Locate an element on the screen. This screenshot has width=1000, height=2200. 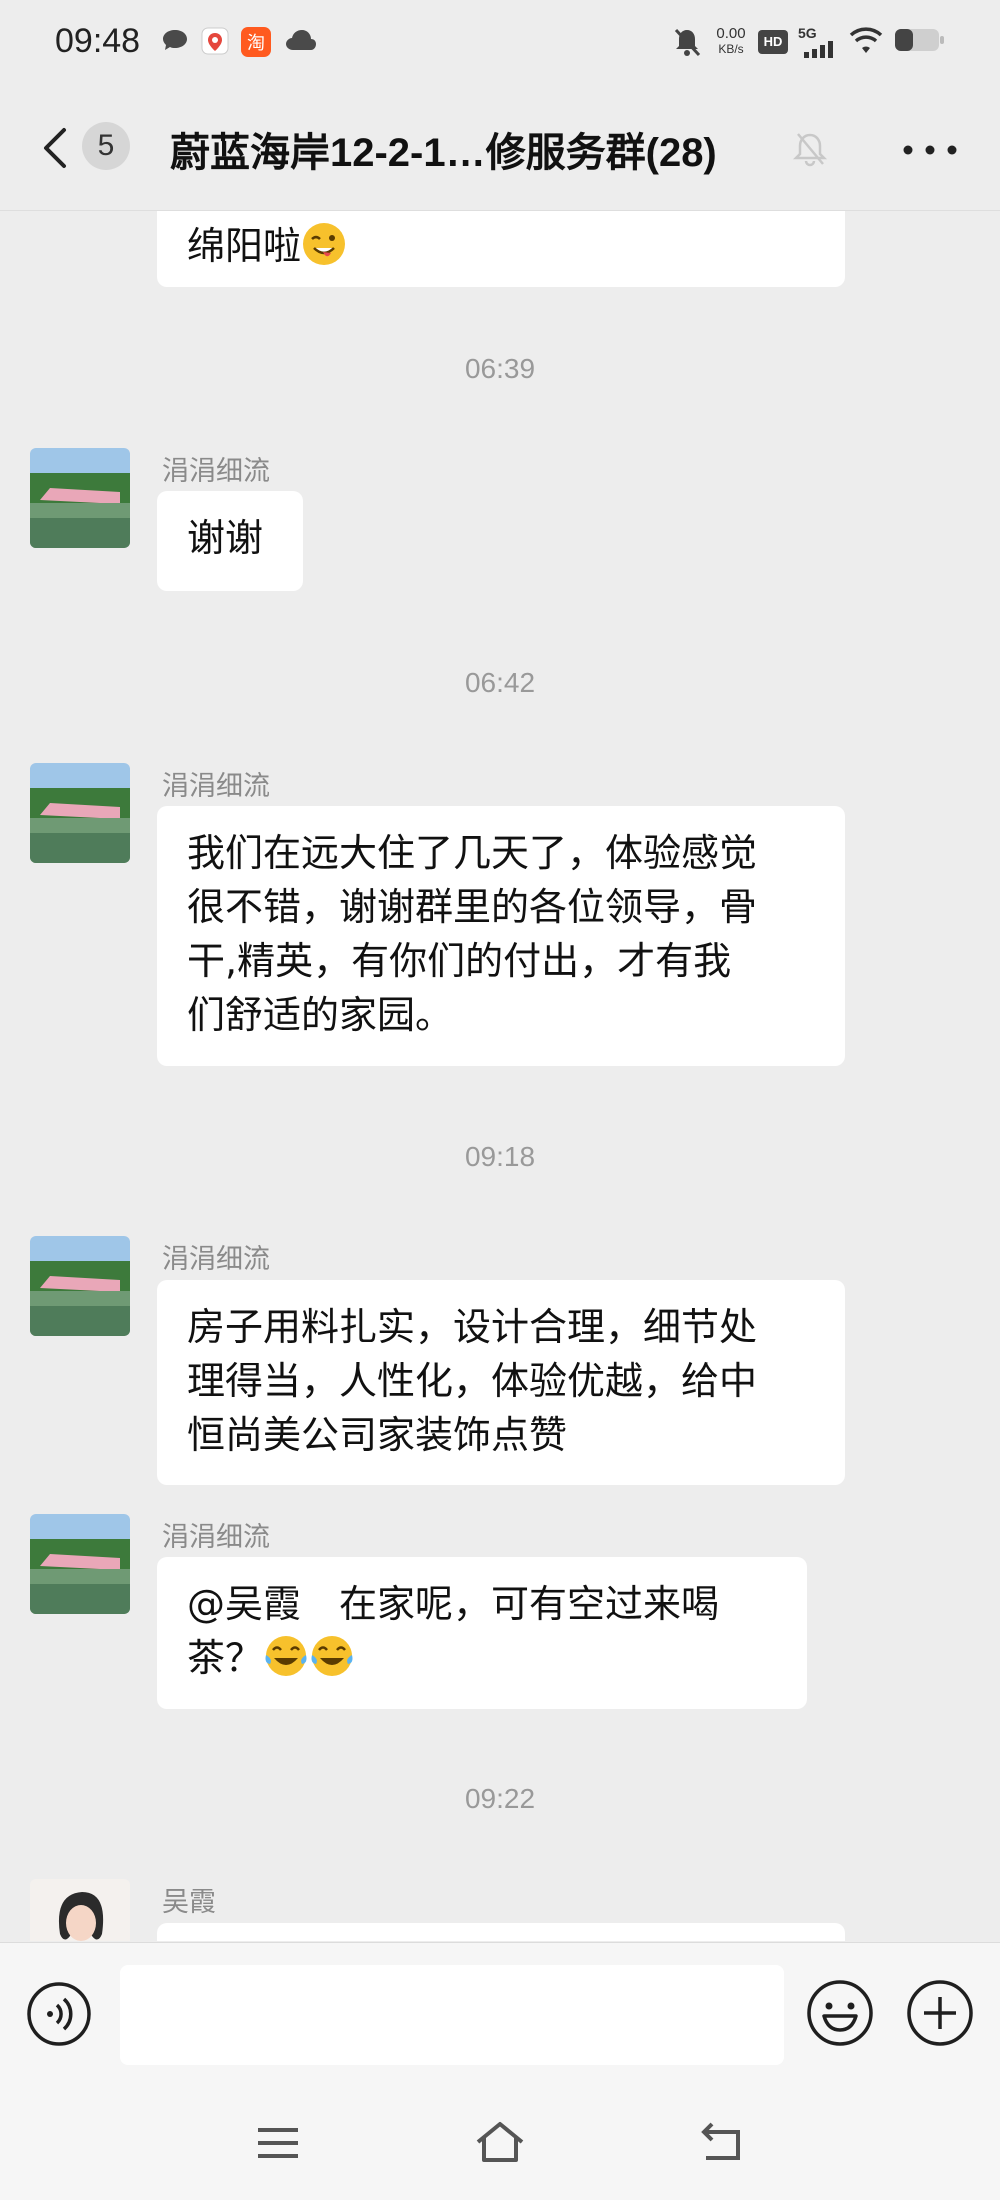
message-text: 绵阳啦 is located at coordinates (244, 246).